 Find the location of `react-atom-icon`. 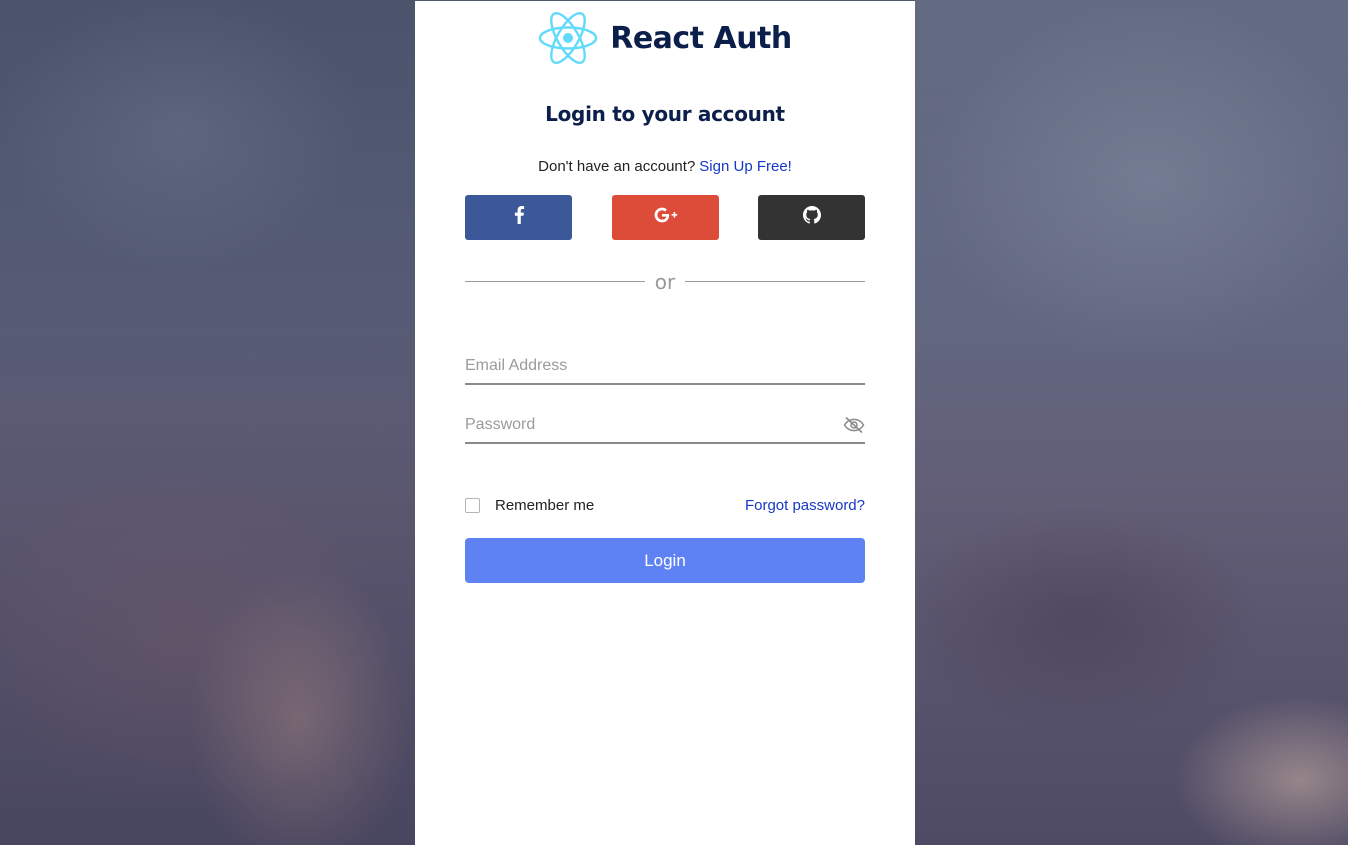

react-atom-icon is located at coordinates (568, 38).